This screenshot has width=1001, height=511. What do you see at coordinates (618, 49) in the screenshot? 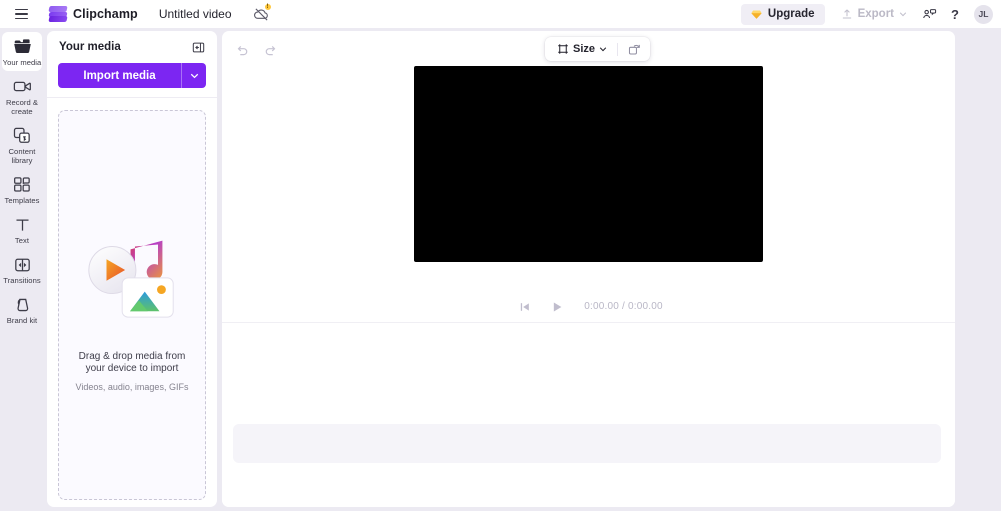
I see `toolbar-divider` at bounding box center [618, 49].